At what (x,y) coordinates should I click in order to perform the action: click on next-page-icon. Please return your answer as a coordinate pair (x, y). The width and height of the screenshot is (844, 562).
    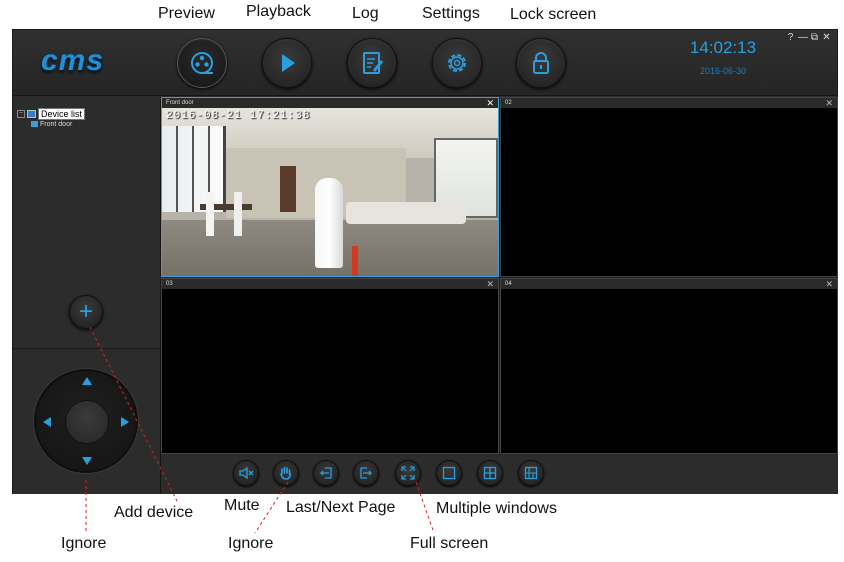
    Looking at the image, I should click on (366, 473).